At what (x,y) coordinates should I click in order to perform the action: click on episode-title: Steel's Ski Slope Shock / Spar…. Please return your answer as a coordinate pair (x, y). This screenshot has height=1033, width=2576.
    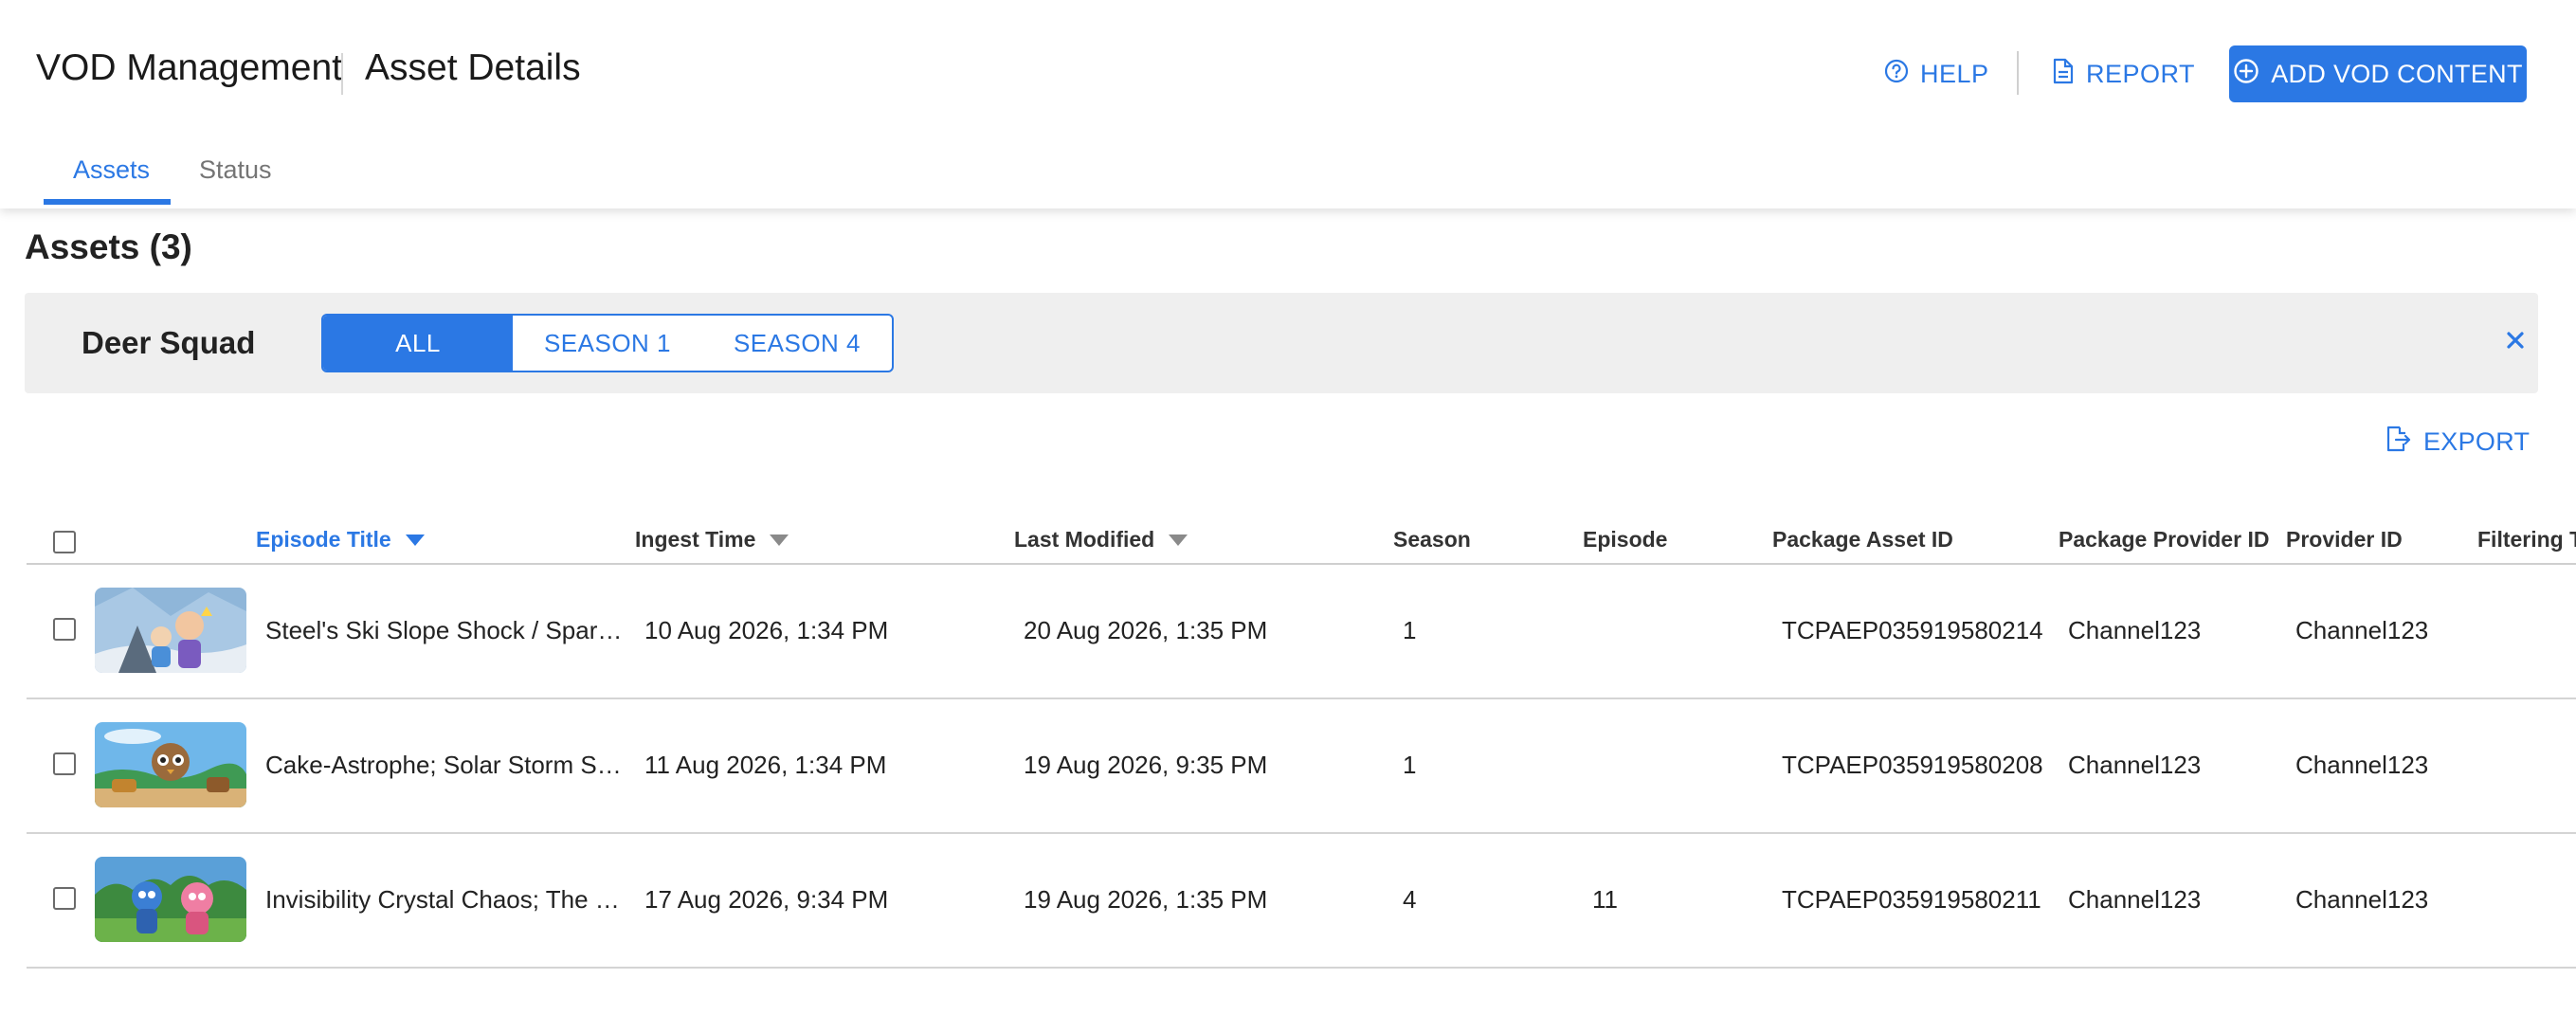
    Looking at the image, I should click on (454, 630).